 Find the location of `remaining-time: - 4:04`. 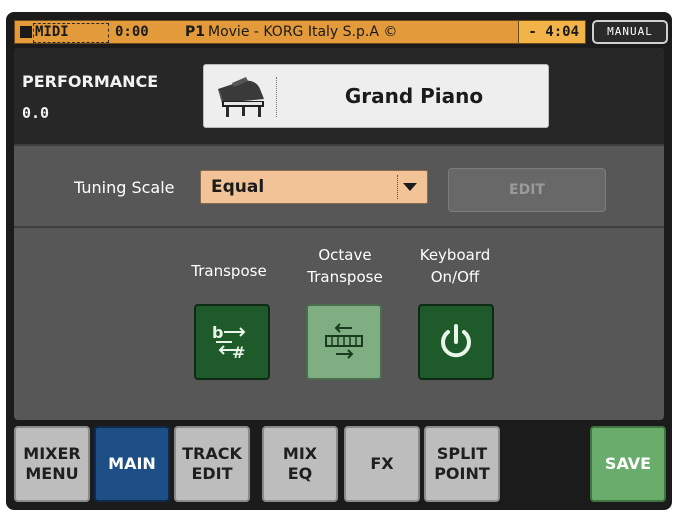

remaining-time: - 4:04 is located at coordinates (553, 32).